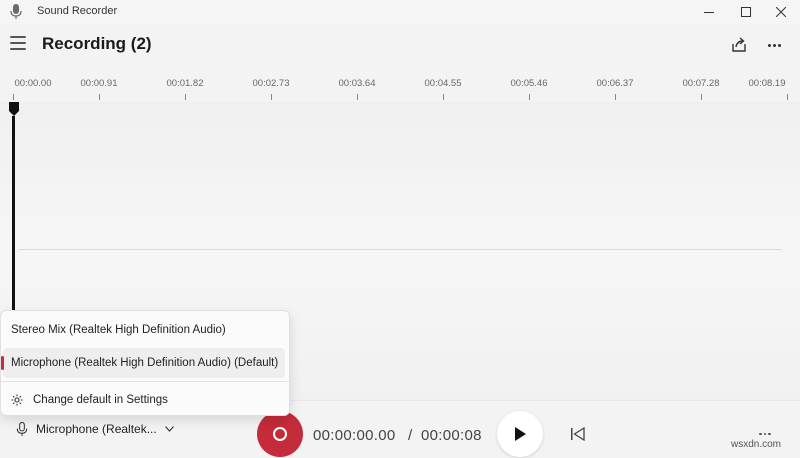 Image resolution: width=800 pixels, height=458 pixels. I want to click on page-header: Recording (2), so click(400, 45).